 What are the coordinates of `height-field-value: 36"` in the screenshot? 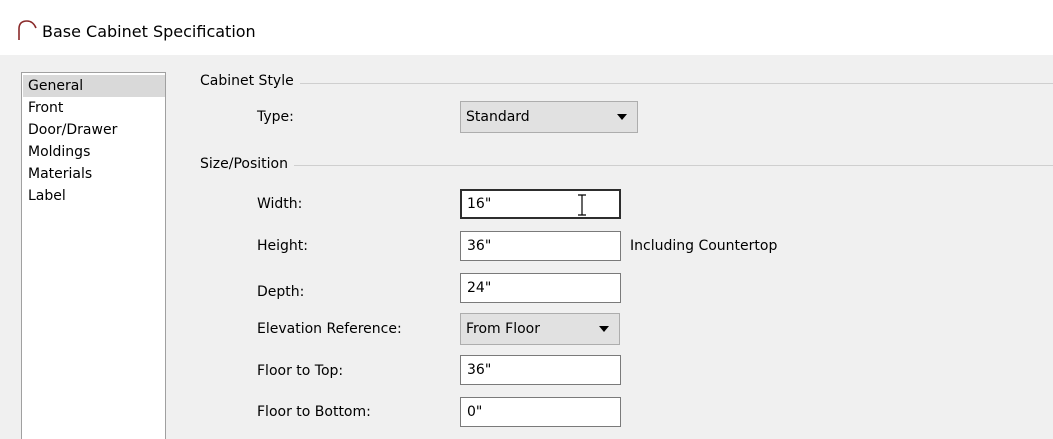 It's located at (479, 246).